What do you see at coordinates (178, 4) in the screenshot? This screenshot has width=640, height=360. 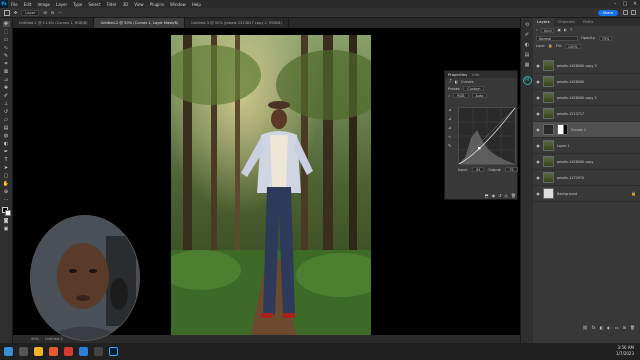 I see `menu-window: Window` at bounding box center [178, 4].